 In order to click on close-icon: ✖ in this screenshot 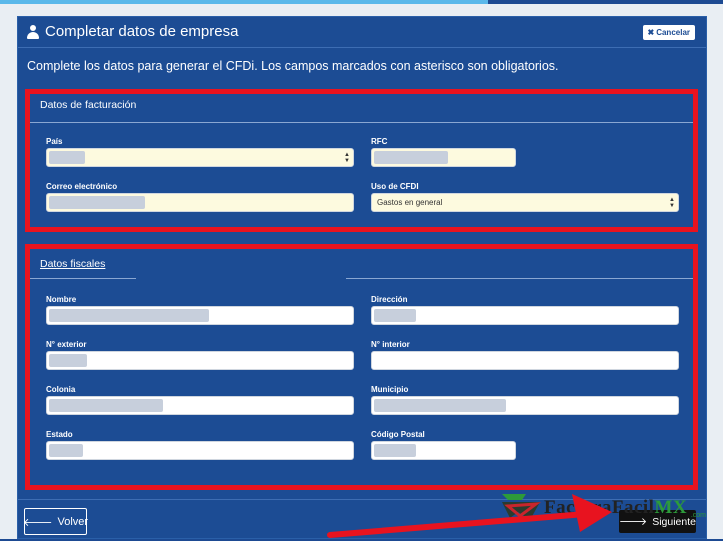, I will do `click(651, 32)`.